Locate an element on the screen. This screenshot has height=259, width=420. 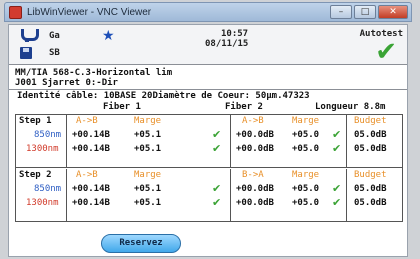
clock-date: 08/11/15 is located at coordinates (227, 44).